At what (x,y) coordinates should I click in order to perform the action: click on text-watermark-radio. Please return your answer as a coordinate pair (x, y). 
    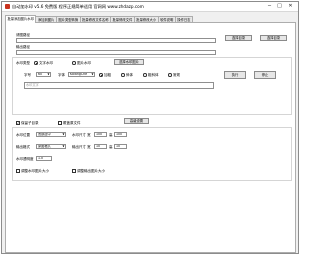
    Looking at the image, I should click on (36, 63).